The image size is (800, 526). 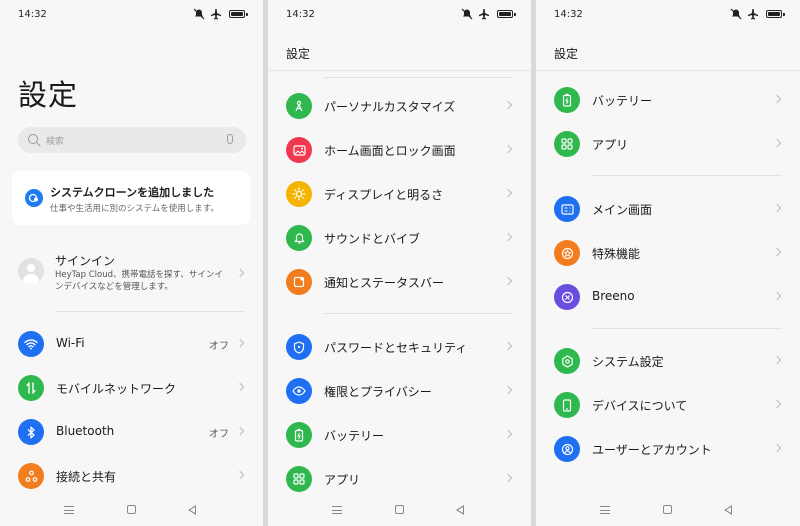 What do you see at coordinates (48, 95) in the screenshot?
I see `page-title: 設定` at bounding box center [48, 95].